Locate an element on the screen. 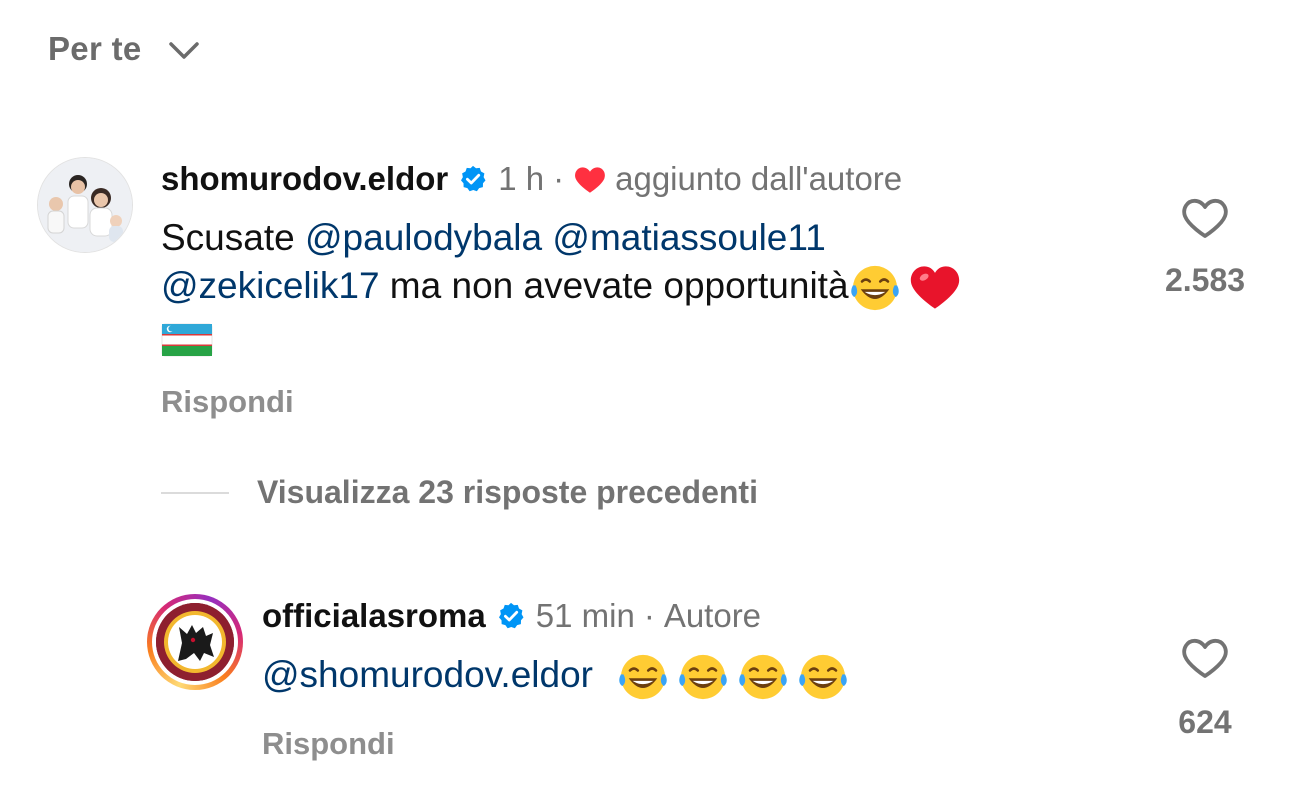  heart-filled-icon is located at coordinates (590, 180).